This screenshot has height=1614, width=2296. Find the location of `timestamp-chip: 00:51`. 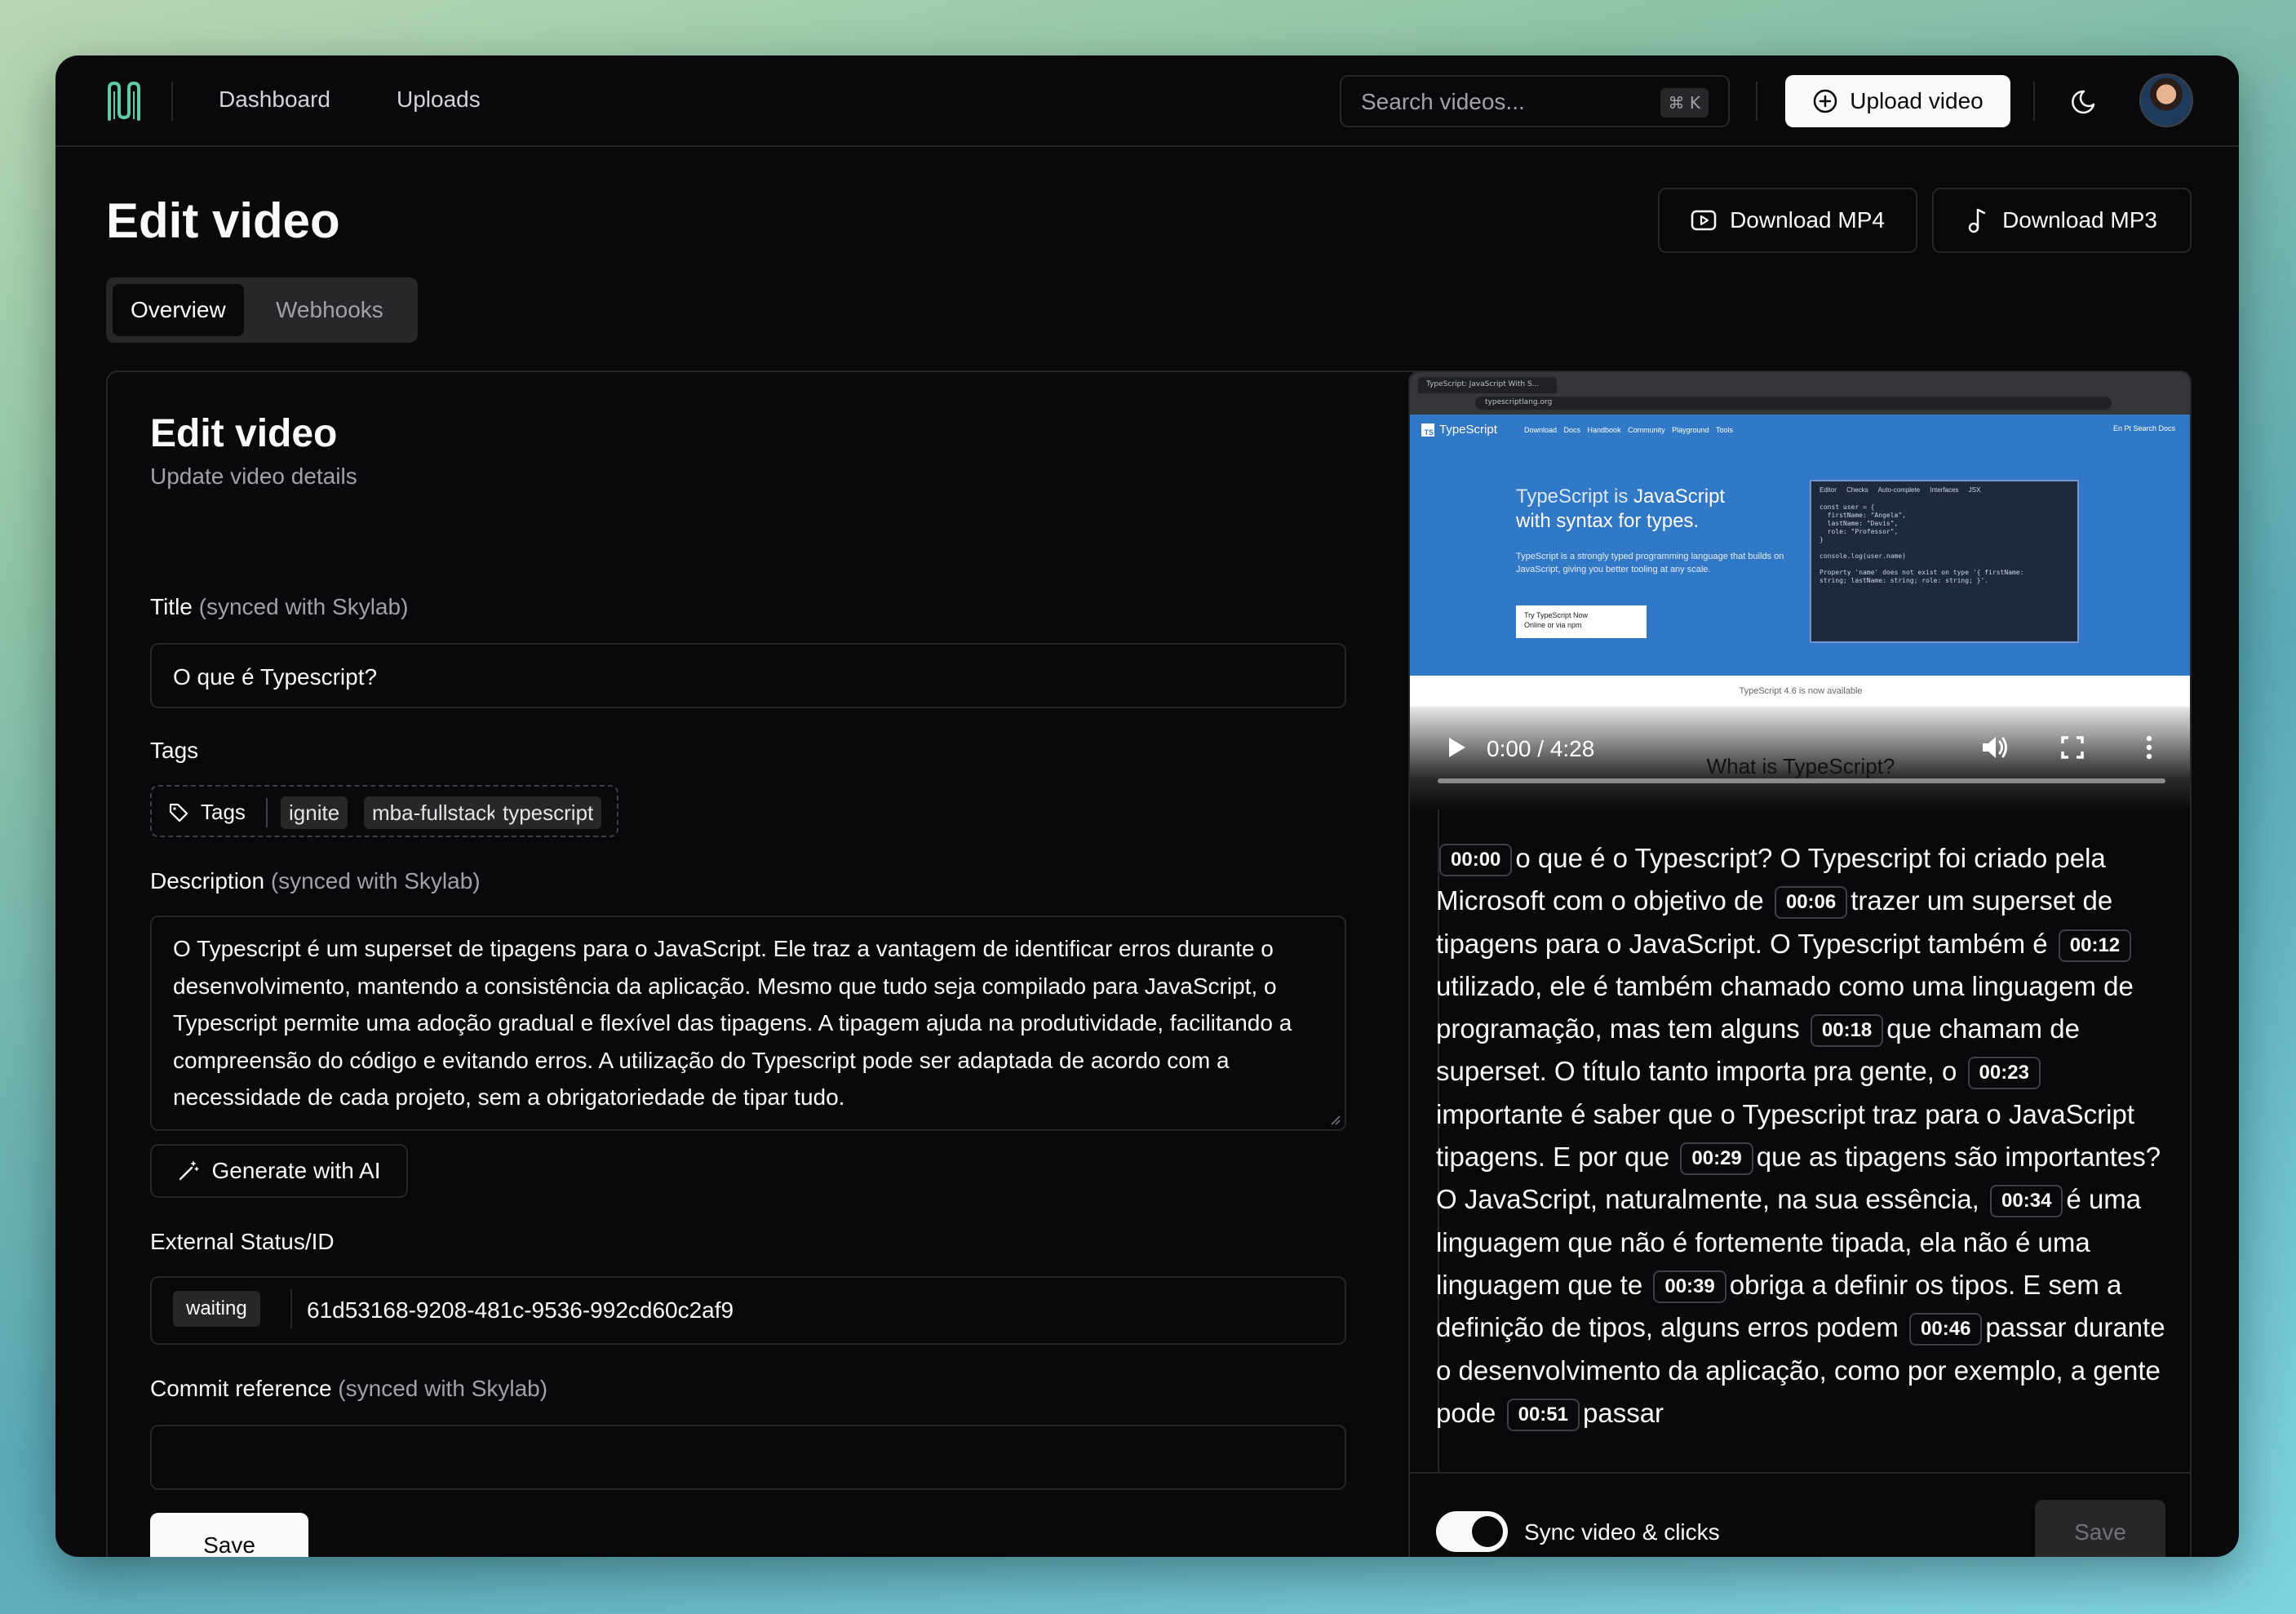

timestamp-chip: 00:51 is located at coordinates (1543, 1414).